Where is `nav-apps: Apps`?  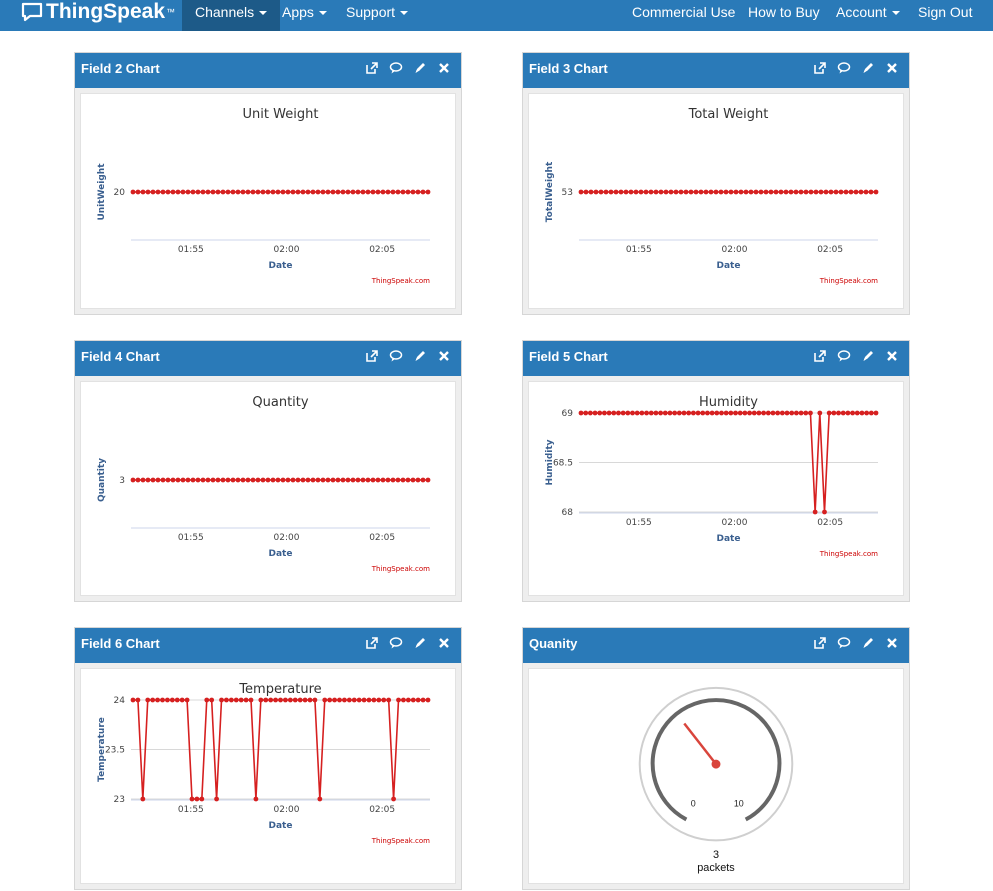
nav-apps: Apps is located at coordinates (304, 15).